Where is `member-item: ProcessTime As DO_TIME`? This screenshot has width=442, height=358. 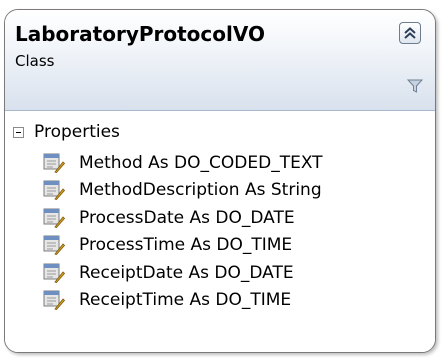
member-item: ProcessTime As DO_TIME is located at coordinates (183, 246).